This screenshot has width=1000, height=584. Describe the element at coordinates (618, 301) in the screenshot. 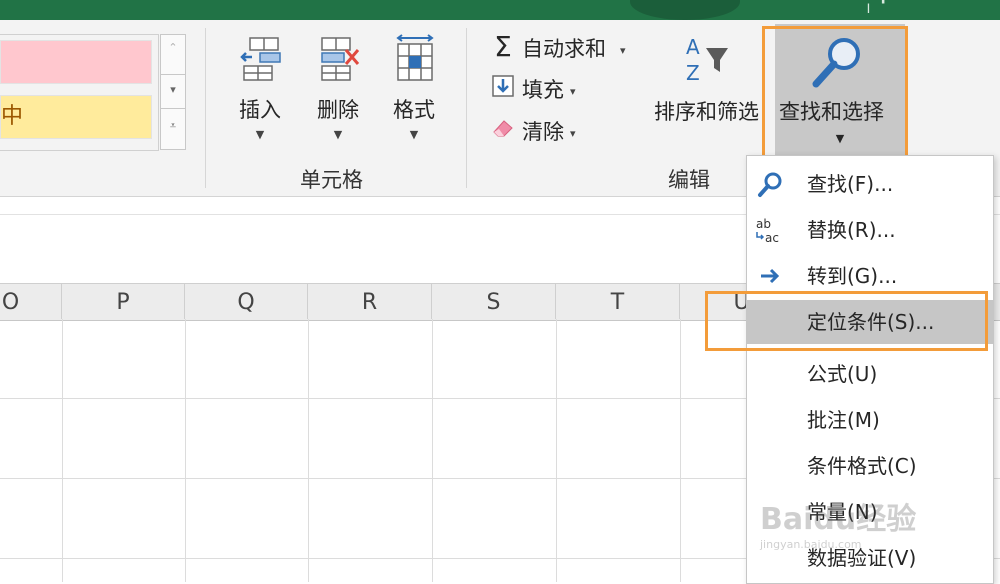

I see `column-header-t: T` at that location.